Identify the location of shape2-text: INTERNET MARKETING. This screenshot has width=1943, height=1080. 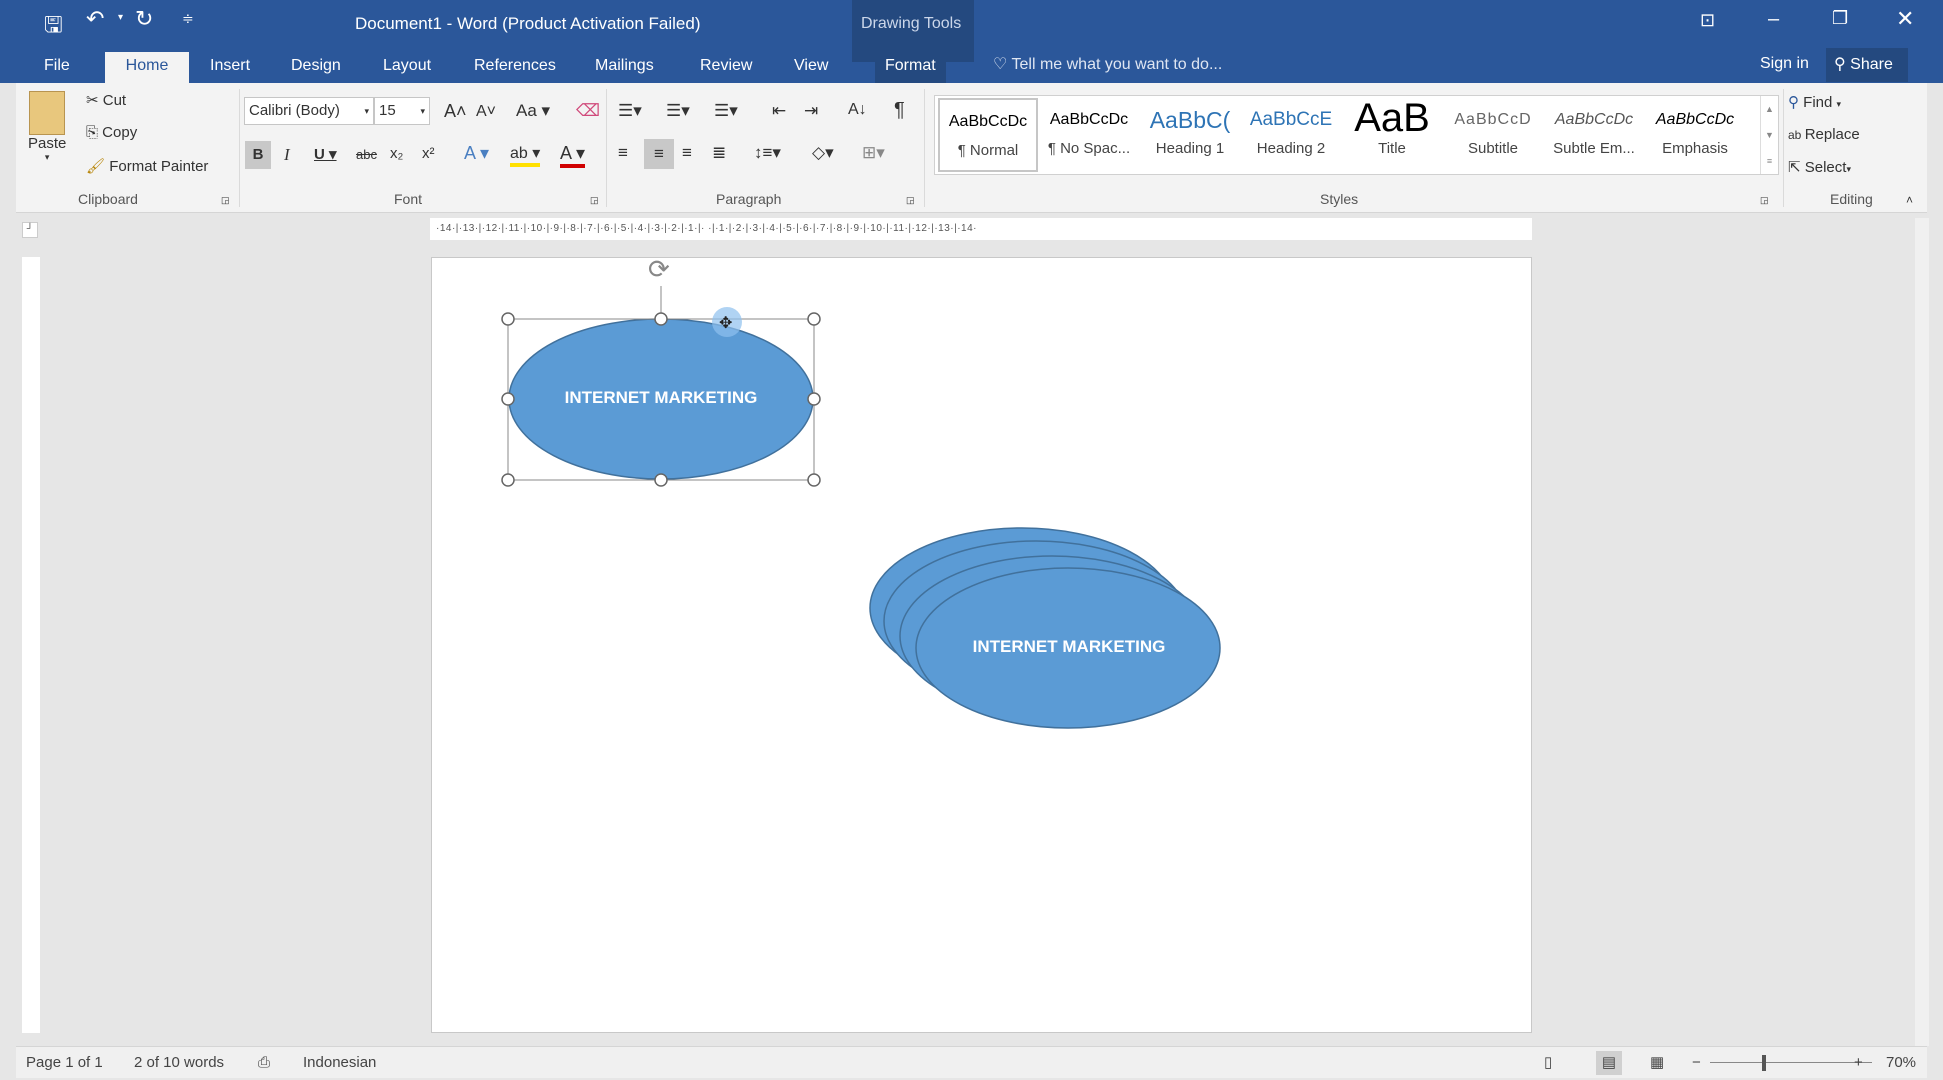
(1069, 647).